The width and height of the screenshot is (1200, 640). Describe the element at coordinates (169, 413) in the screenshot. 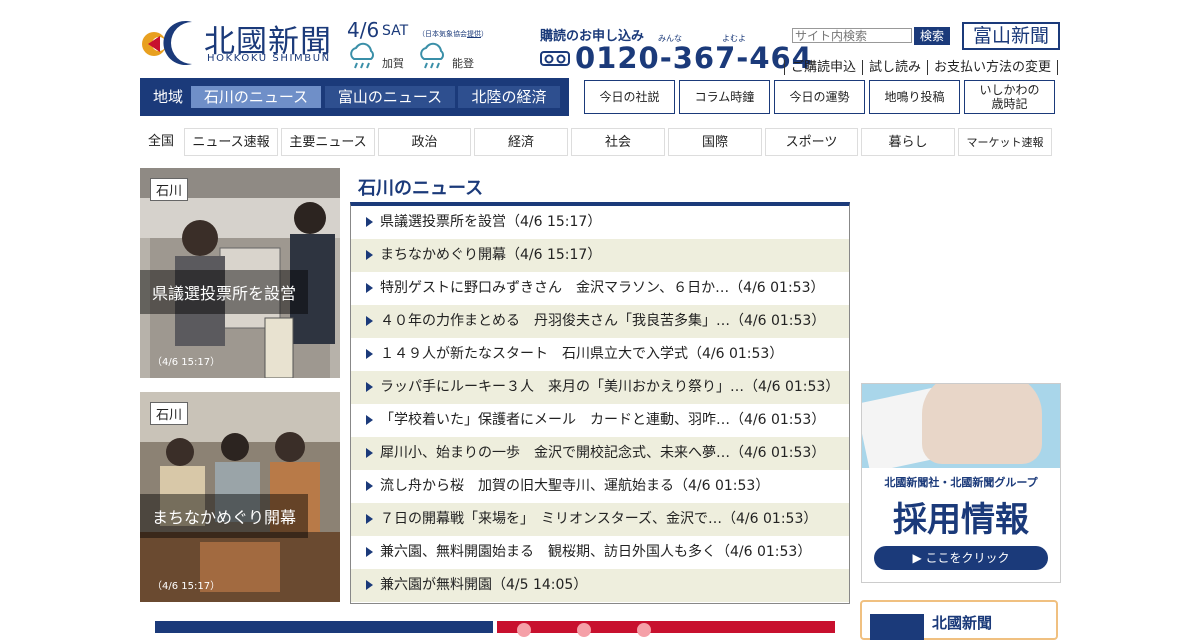

I see `photo-2-region-tag: 石川` at that location.